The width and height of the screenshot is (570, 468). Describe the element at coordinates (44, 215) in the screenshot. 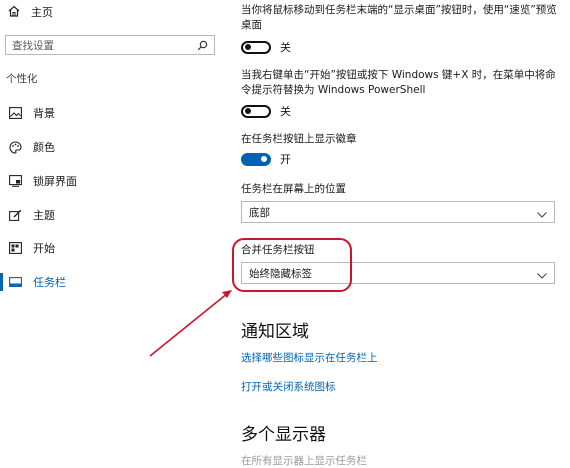

I see `sidebar-item-label: 主题` at that location.